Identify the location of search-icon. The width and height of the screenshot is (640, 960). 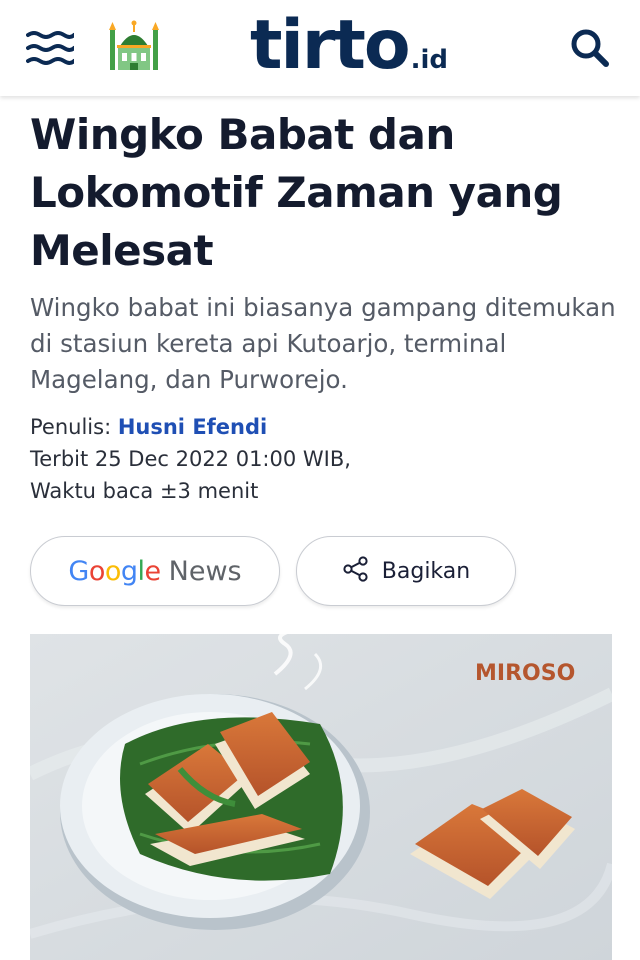
(590, 48).